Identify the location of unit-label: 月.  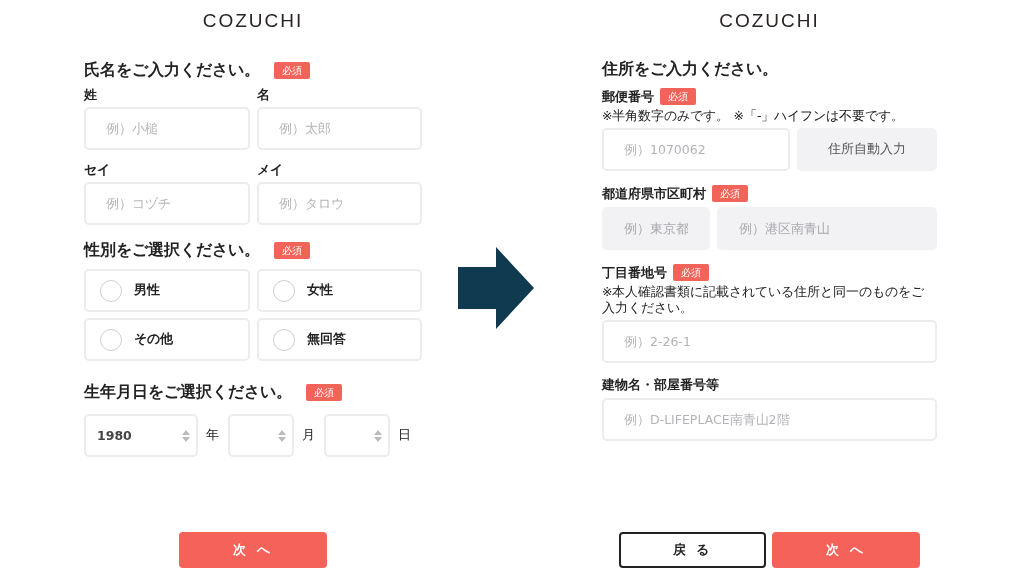
(308, 435).